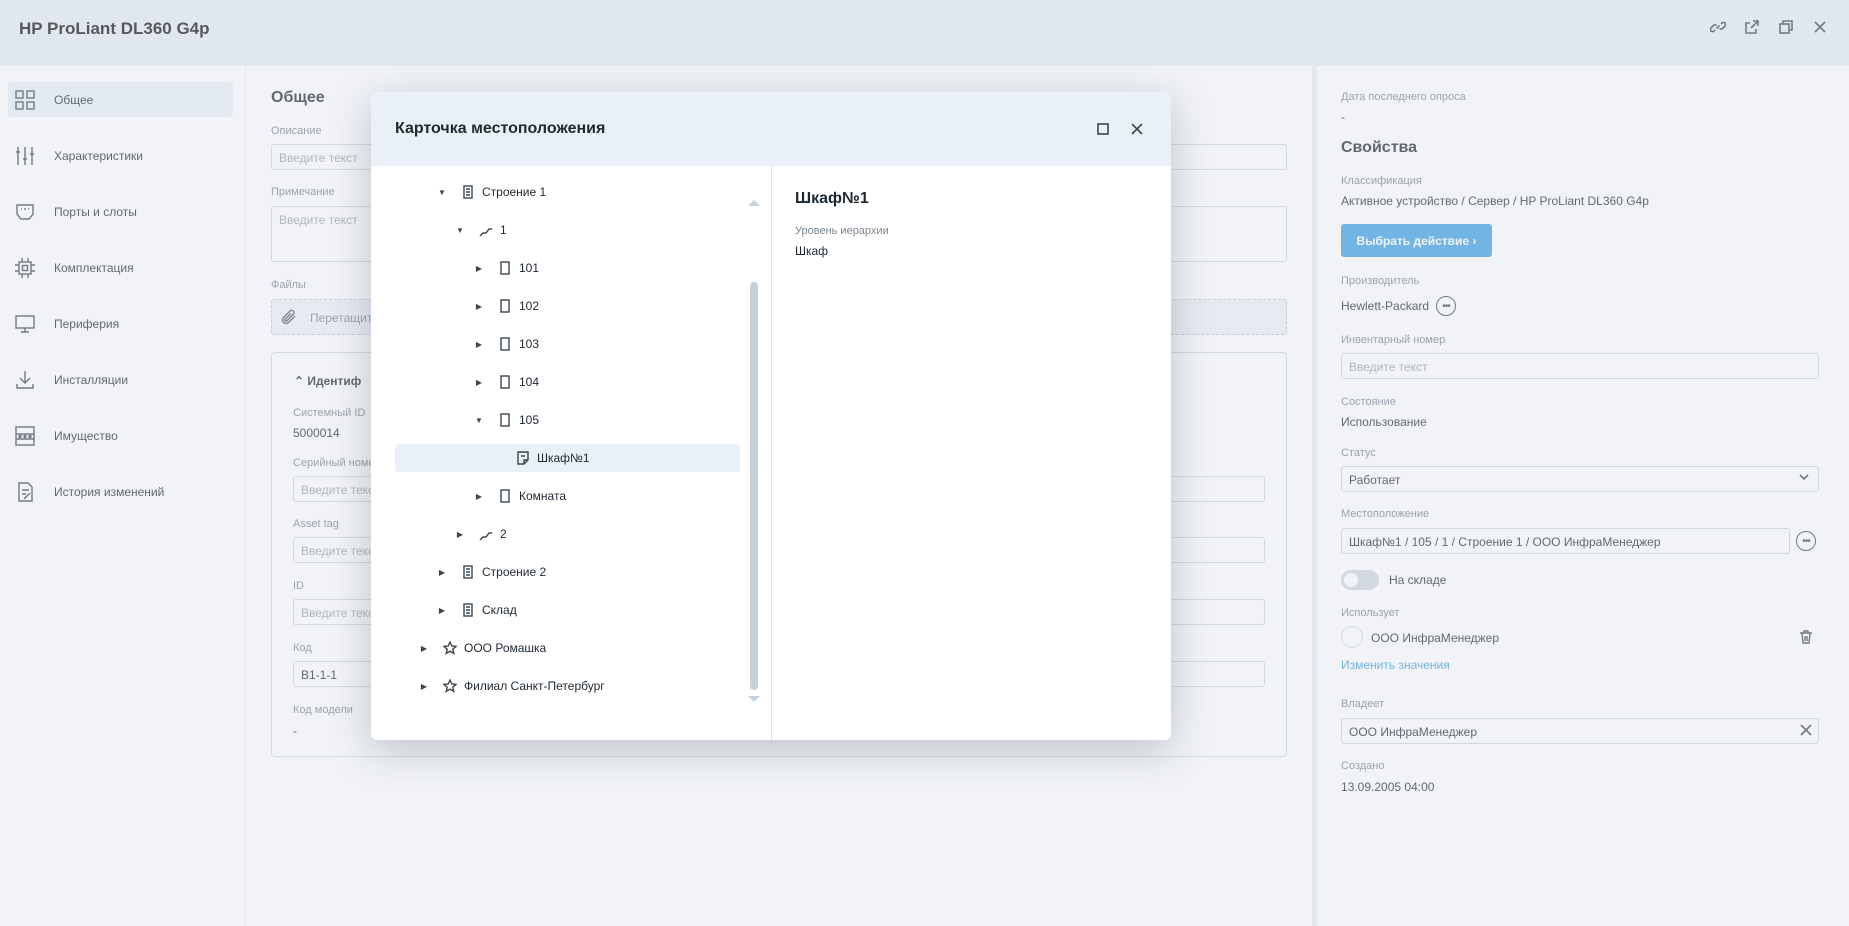 Image resolution: width=1849 pixels, height=926 pixels. I want to click on tree-node: ▶ 103, so click(612, 344).